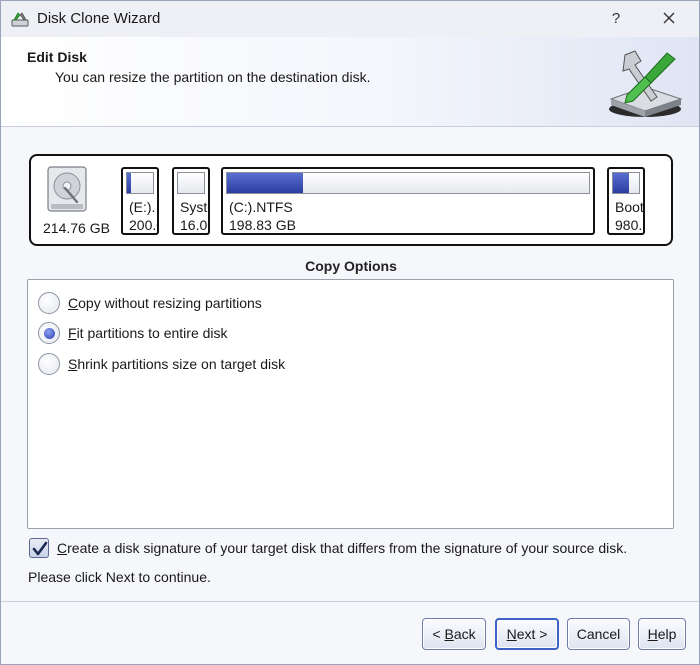  I want to click on disk-signature-checkbox, so click(39, 548).